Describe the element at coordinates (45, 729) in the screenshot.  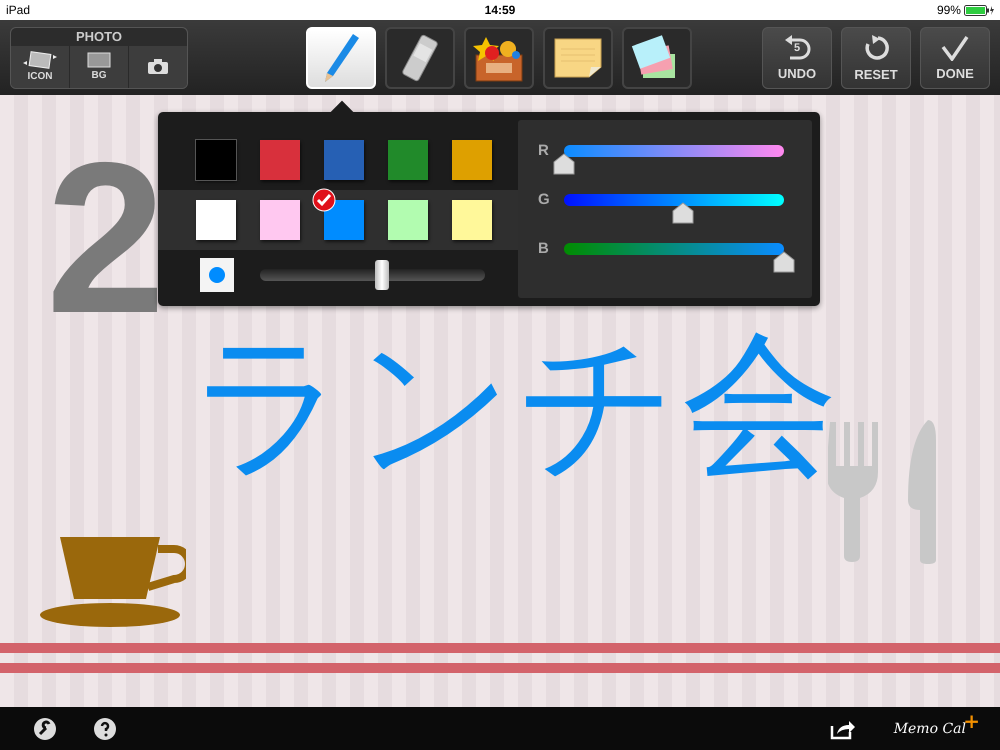
I see `wrench-icon` at that location.